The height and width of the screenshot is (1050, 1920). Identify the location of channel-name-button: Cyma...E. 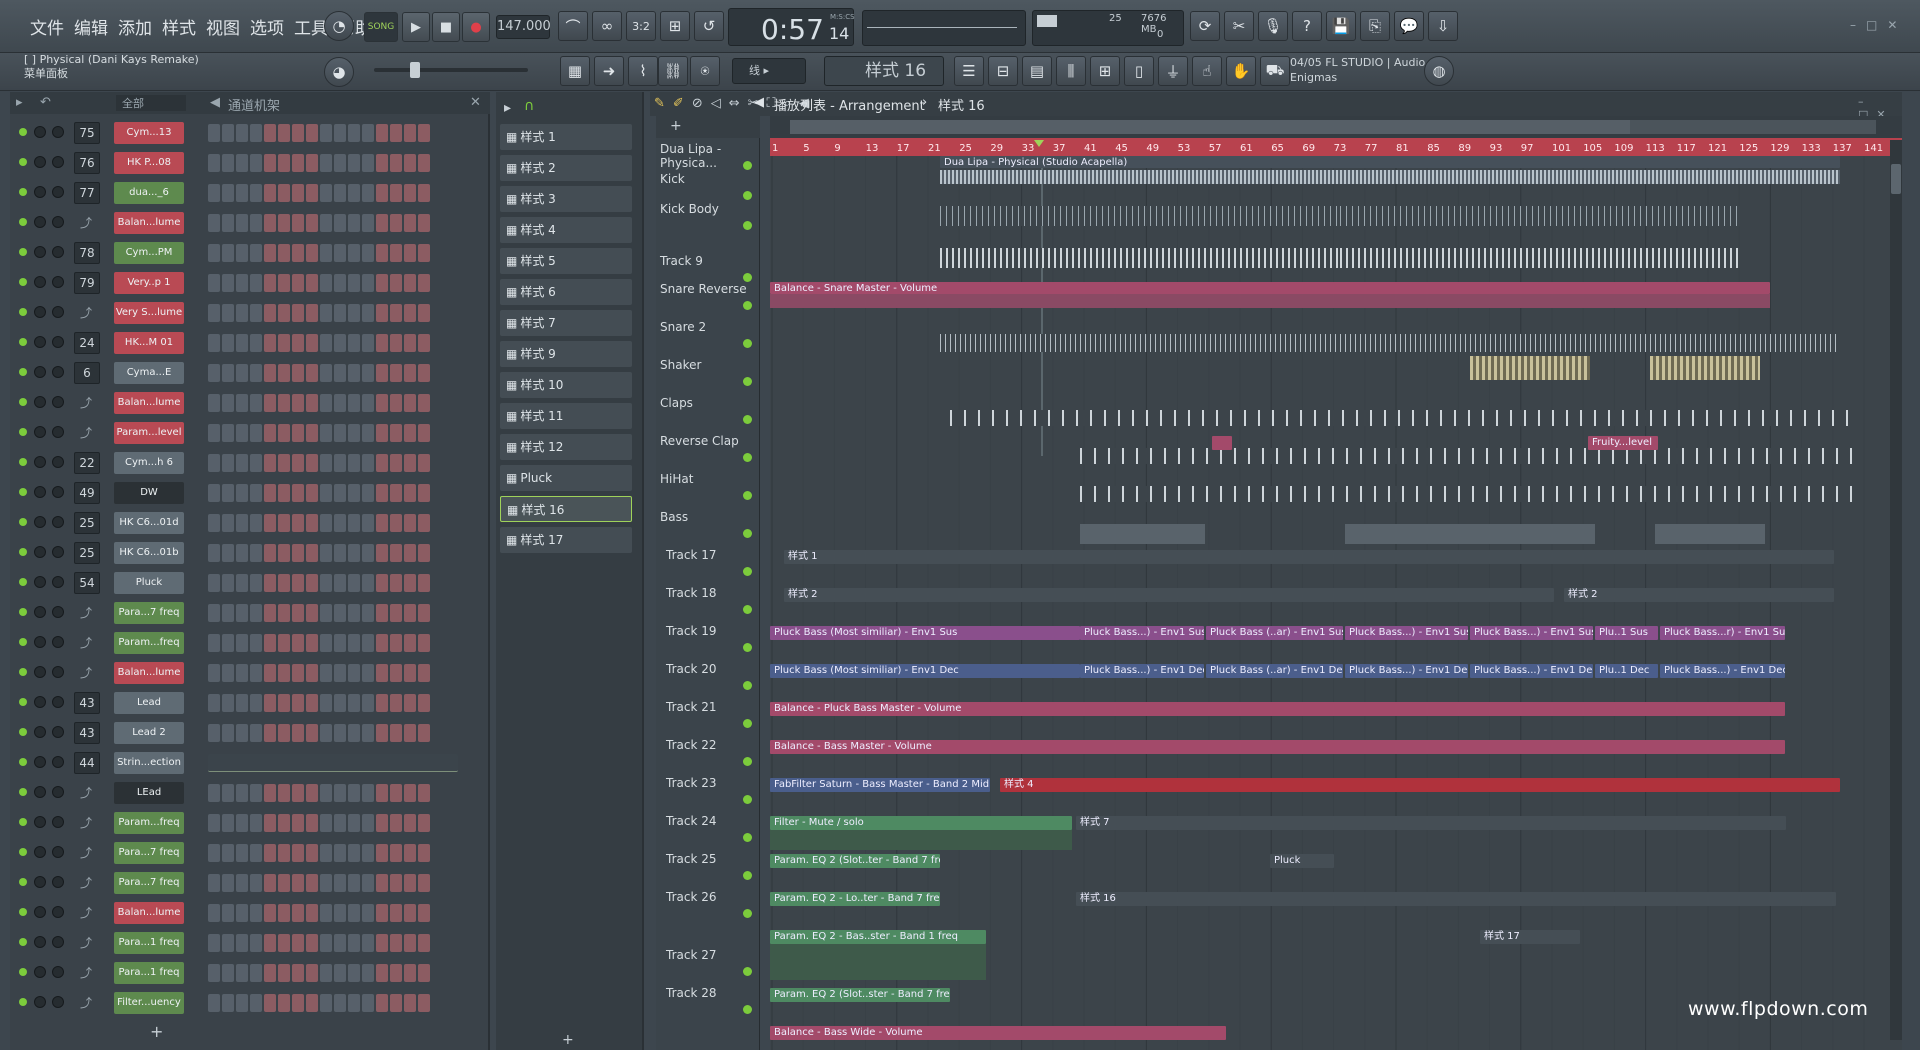
(149, 373).